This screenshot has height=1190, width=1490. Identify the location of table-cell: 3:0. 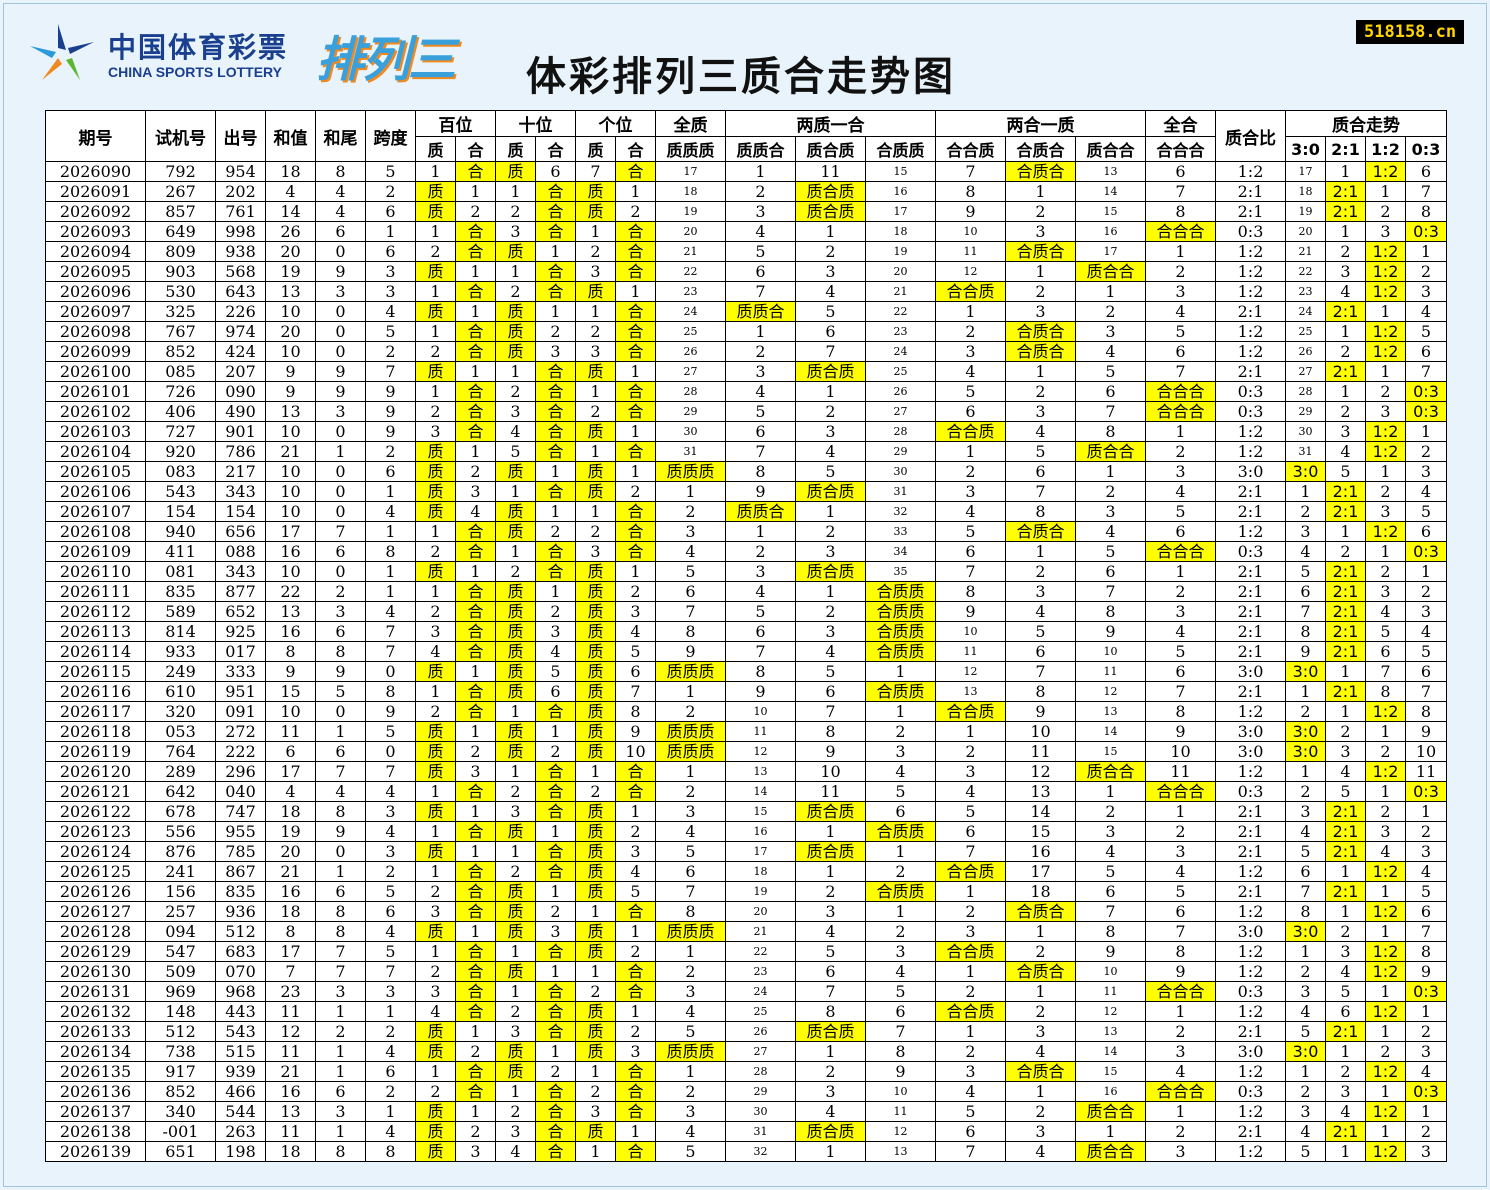
(1305, 751).